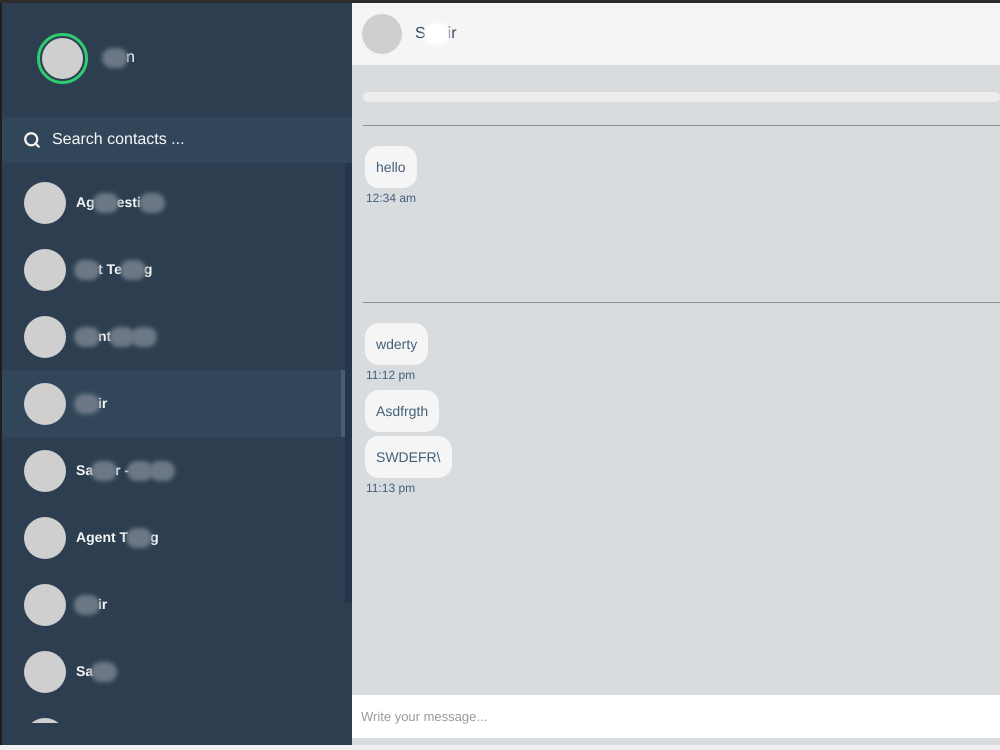 The image size is (1000, 750). I want to click on contact-item: Sa, so click(173, 671).